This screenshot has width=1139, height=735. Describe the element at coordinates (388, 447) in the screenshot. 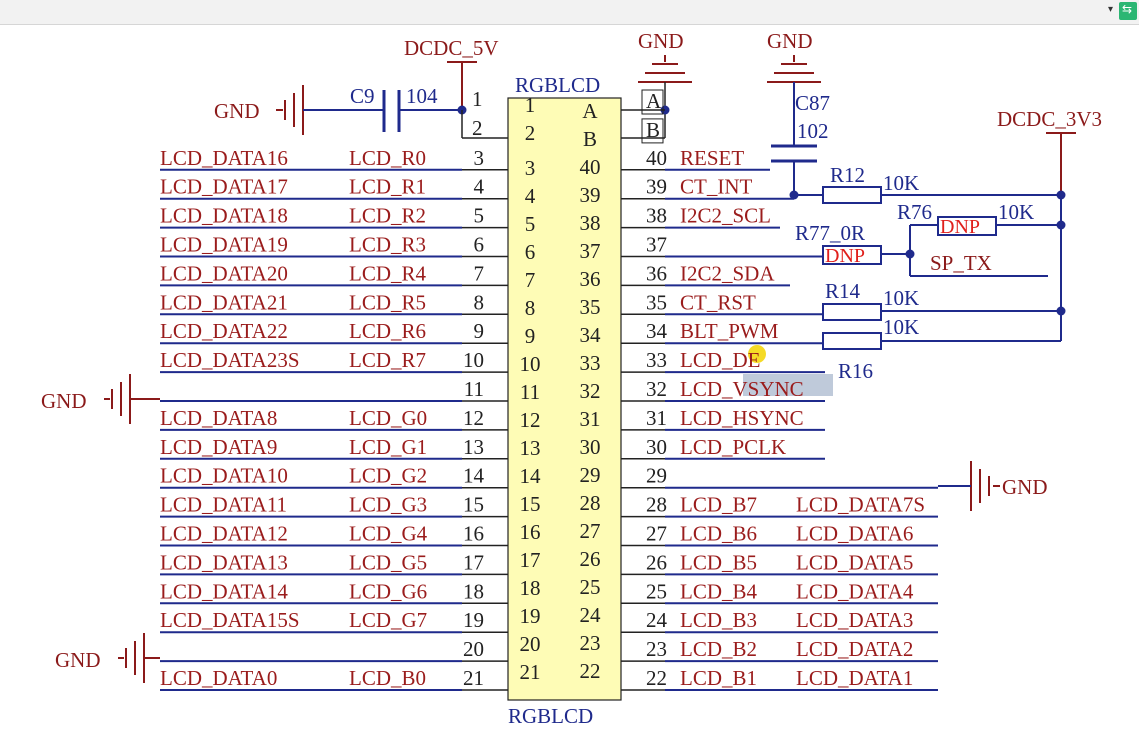

I see `signal-label-lcd_g1: LCD_G1` at that location.